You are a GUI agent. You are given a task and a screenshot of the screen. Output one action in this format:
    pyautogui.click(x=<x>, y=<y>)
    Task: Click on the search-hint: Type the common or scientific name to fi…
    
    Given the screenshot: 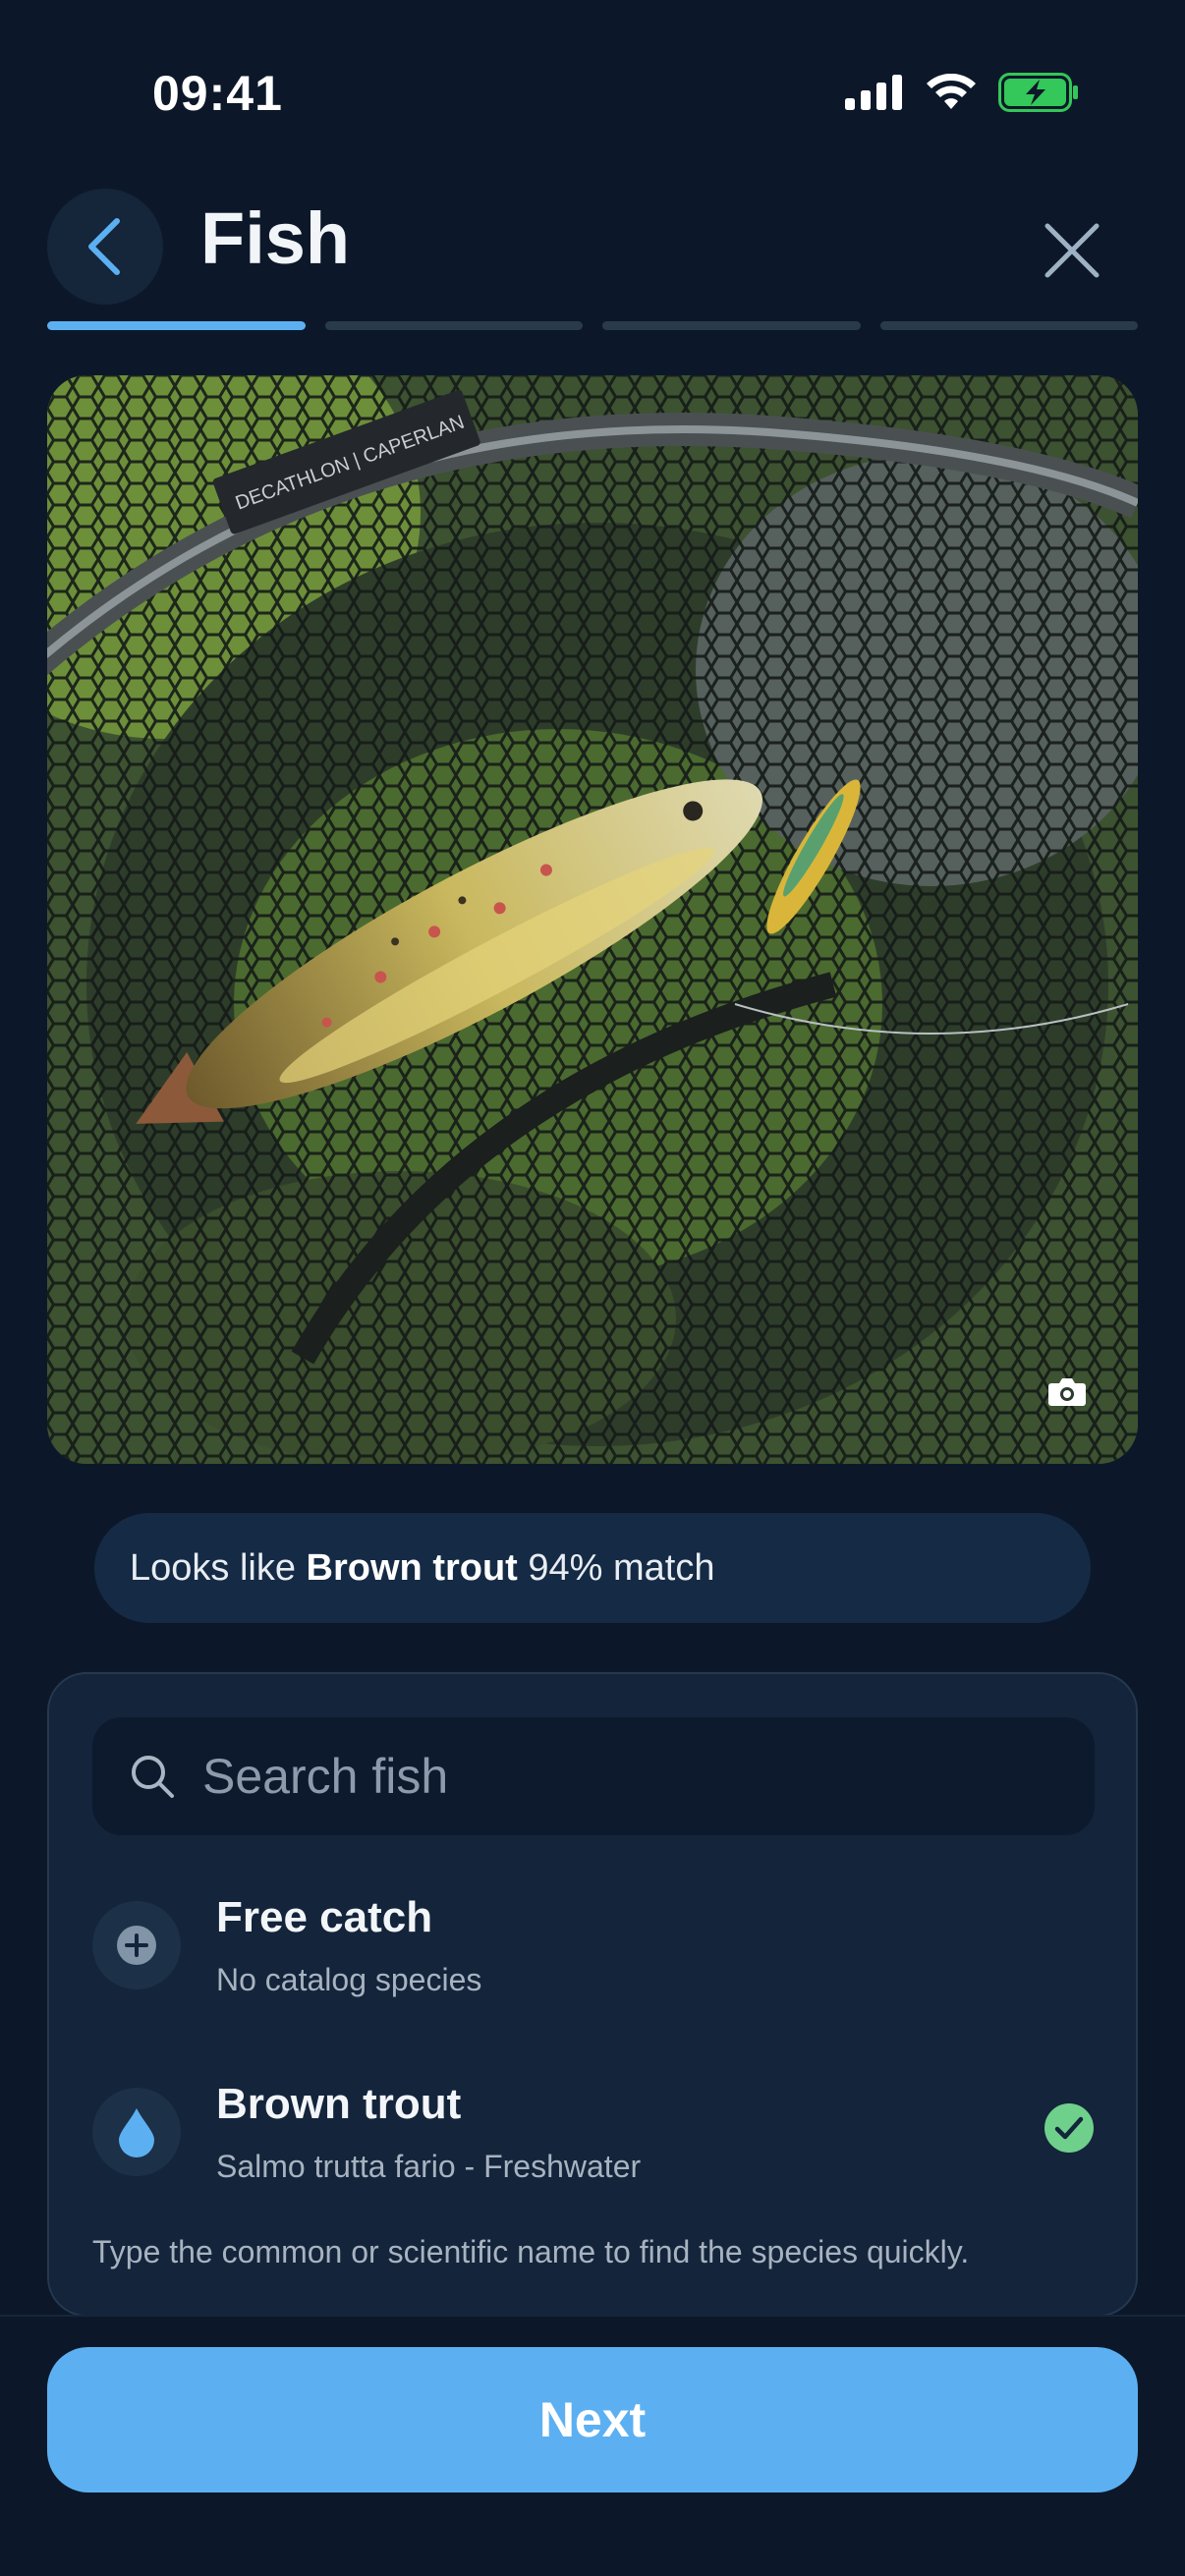 What is the action you would take?
    pyautogui.click(x=531, y=2251)
    